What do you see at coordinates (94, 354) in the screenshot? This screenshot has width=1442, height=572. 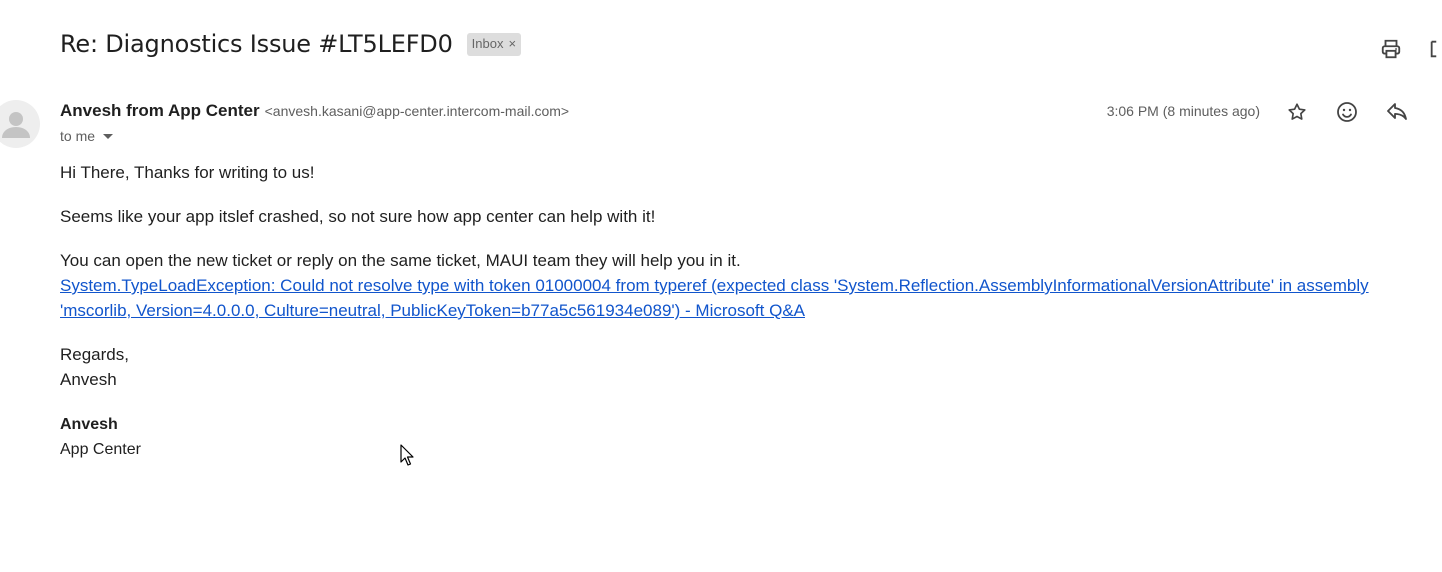 I see `closing-text: Regards,` at bounding box center [94, 354].